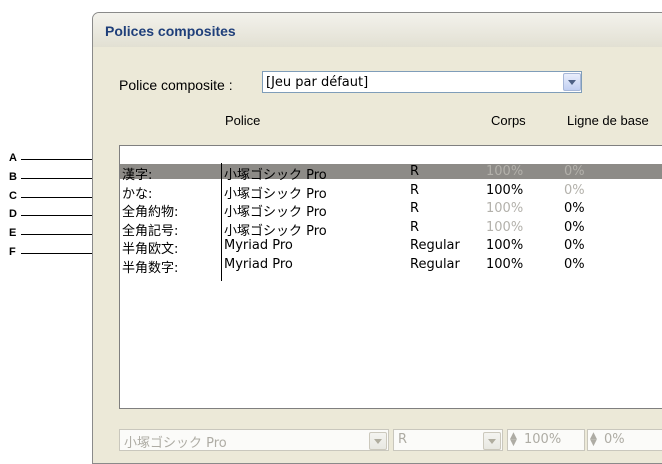 Image resolution: width=662 pixels, height=464 pixels. Describe the element at coordinates (377, 30) in the screenshot. I see `title-bar: Polices composites` at that location.